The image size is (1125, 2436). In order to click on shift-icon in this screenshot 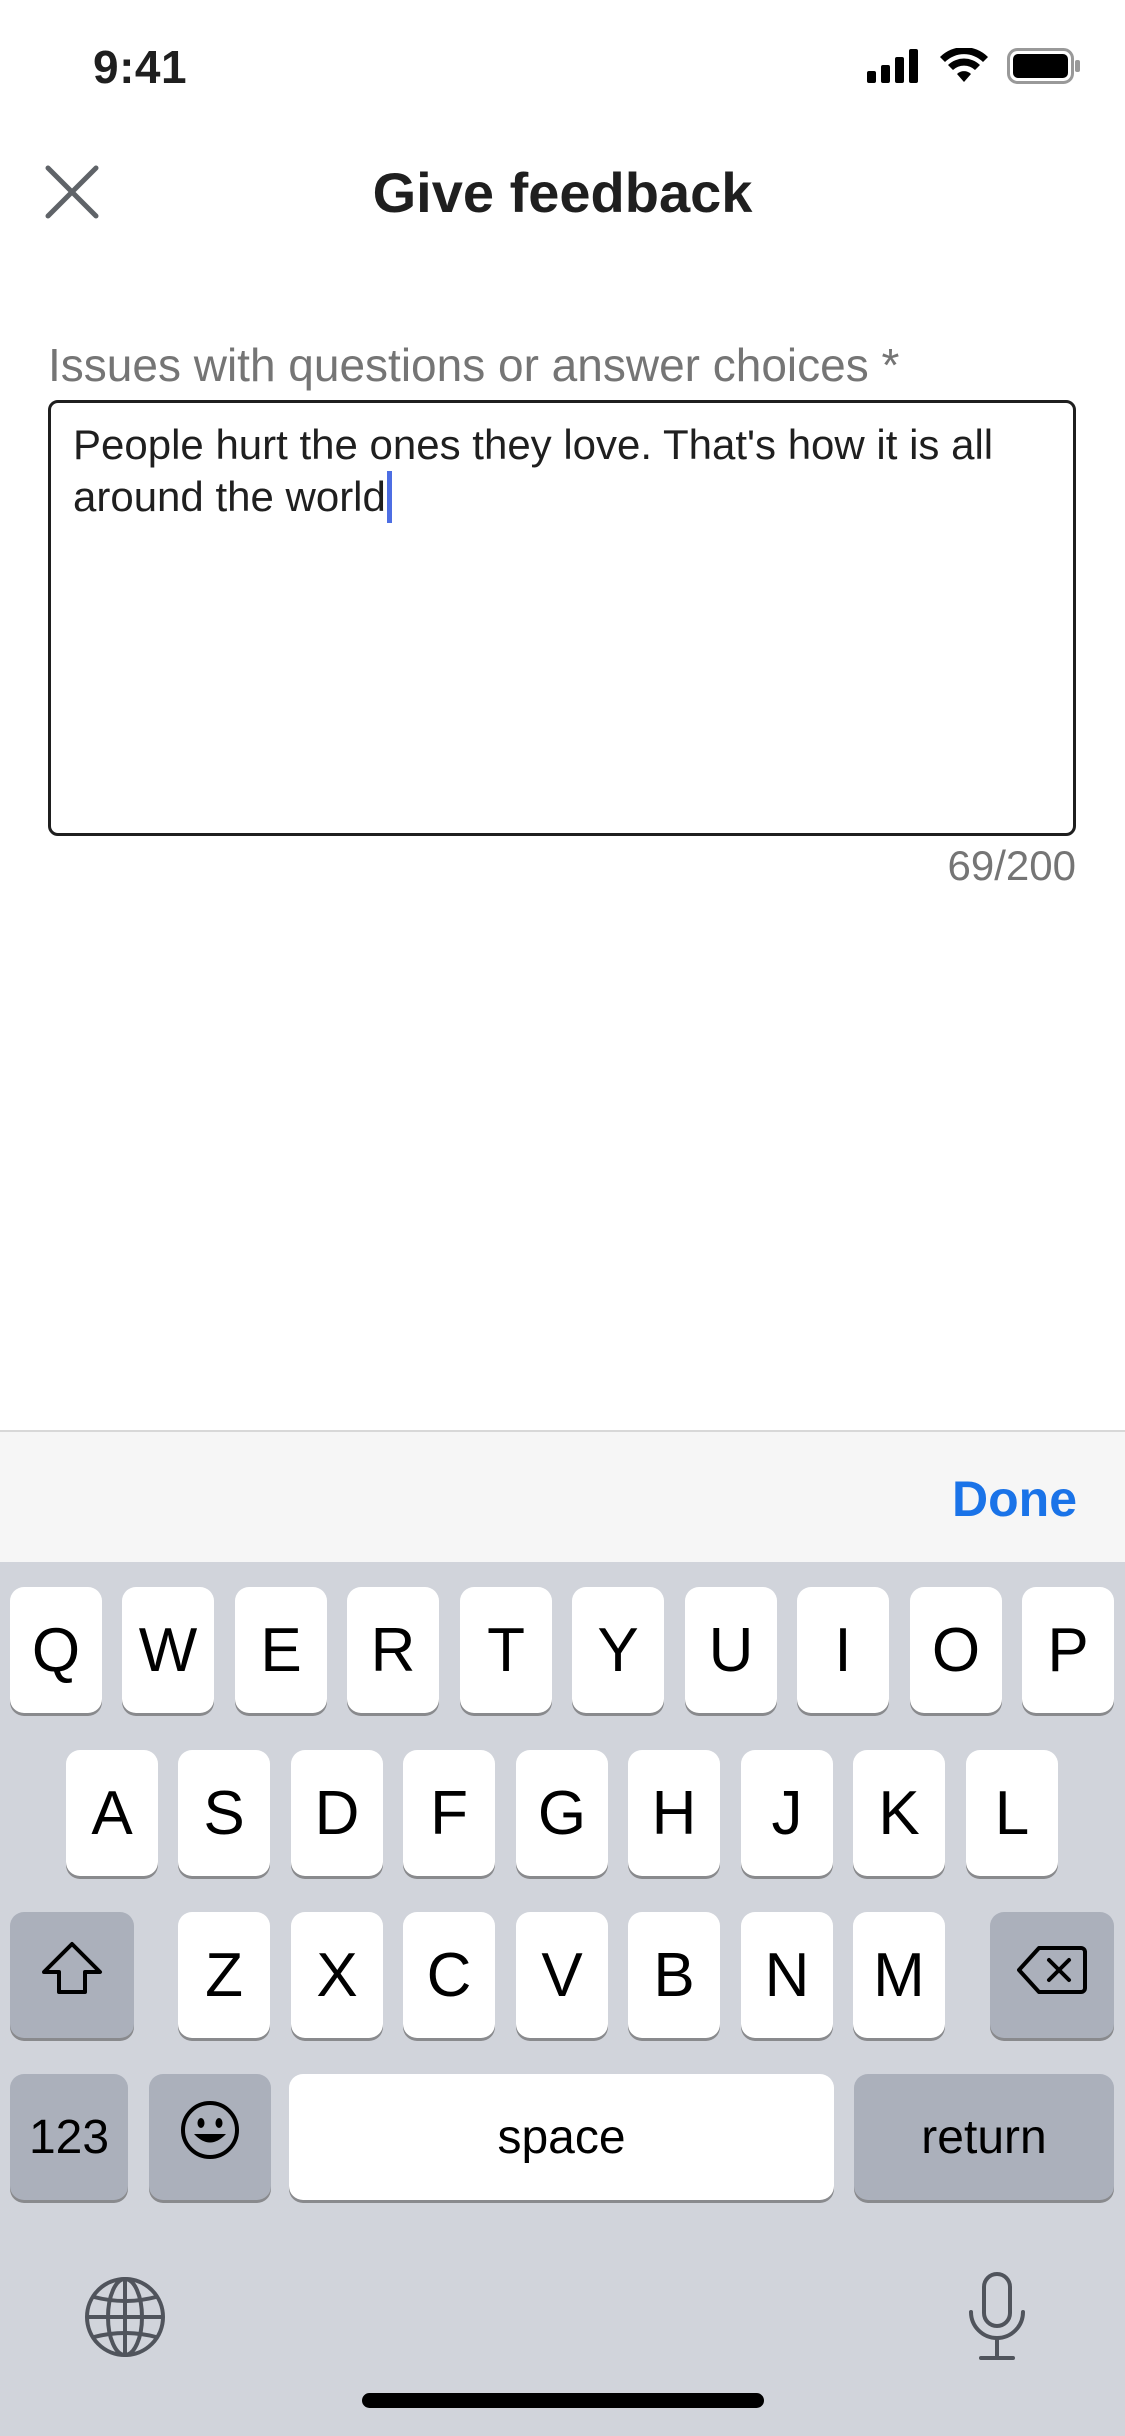, I will do `click(72, 1975)`.